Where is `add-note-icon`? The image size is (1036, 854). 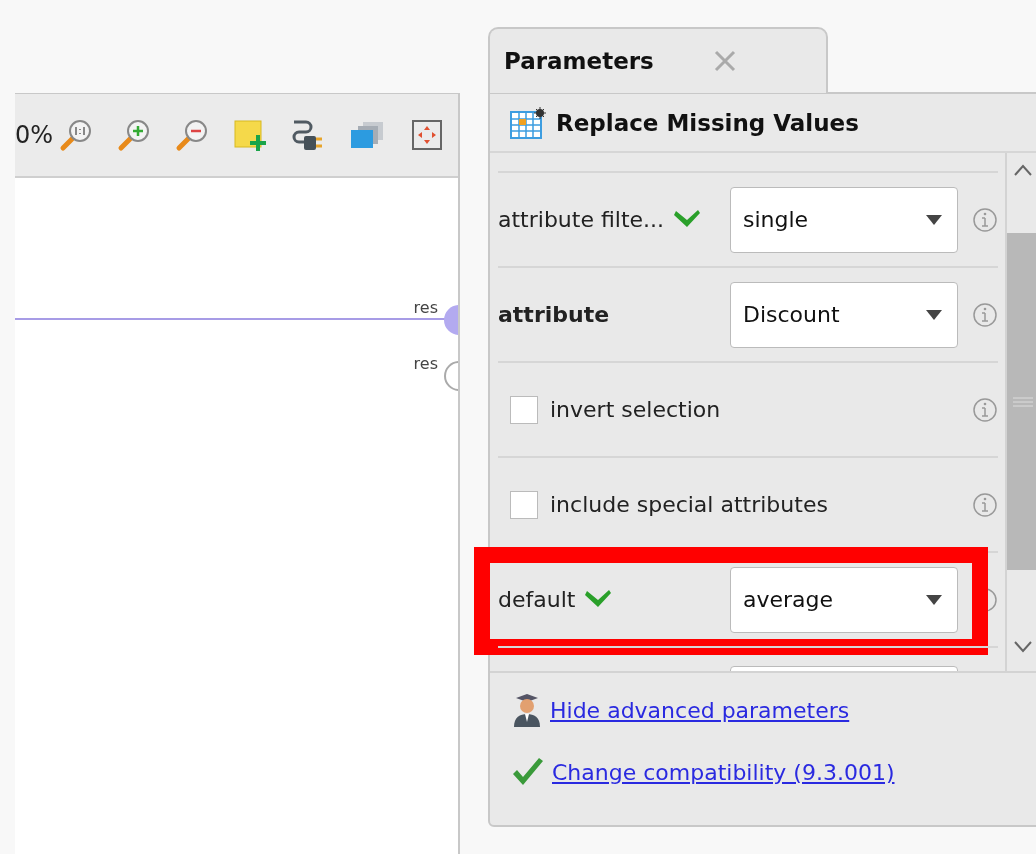
add-note-icon is located at coordinates (250, 135).